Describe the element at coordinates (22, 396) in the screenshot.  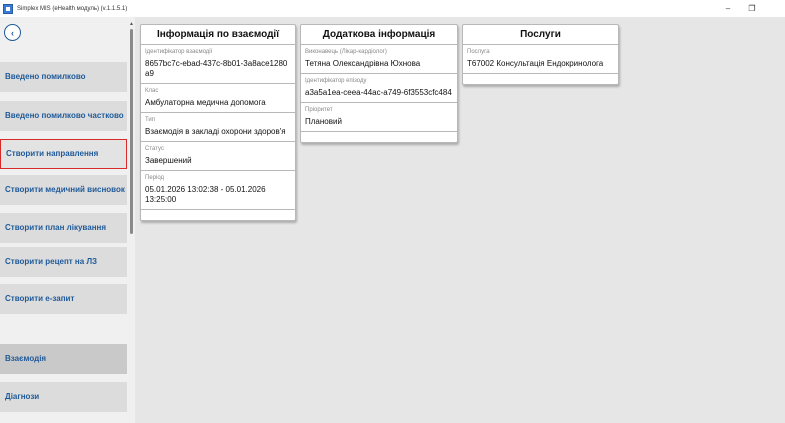
I see `sidebar-item-label: Діагнози` at that location.